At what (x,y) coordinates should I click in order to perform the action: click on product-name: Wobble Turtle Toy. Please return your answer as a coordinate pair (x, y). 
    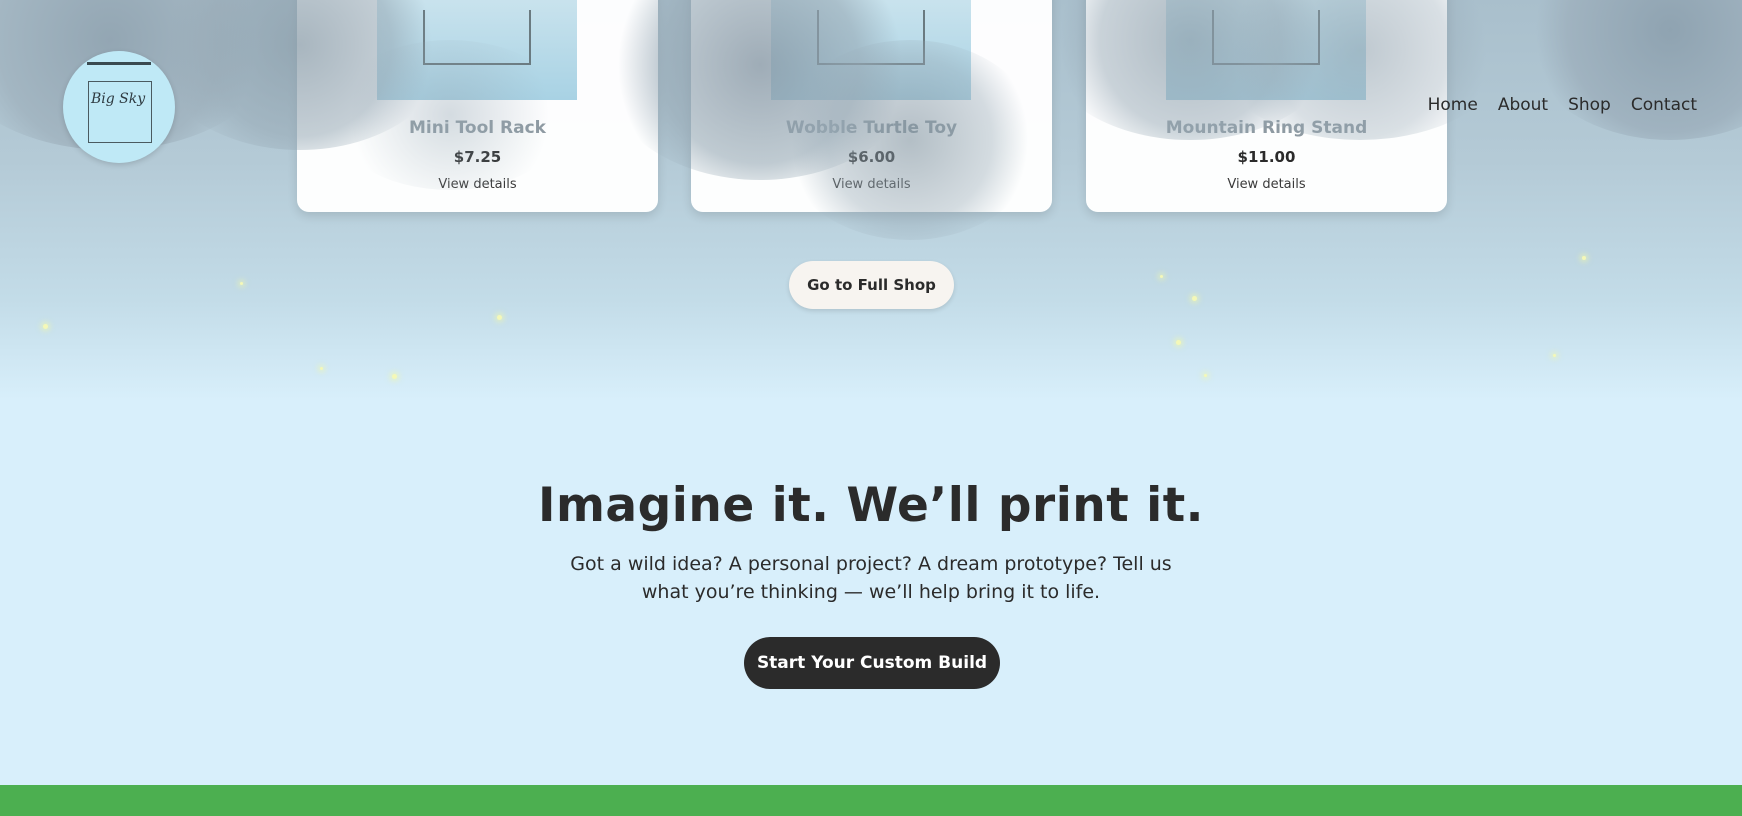
    Looking at the image, I should click on (871, 128).